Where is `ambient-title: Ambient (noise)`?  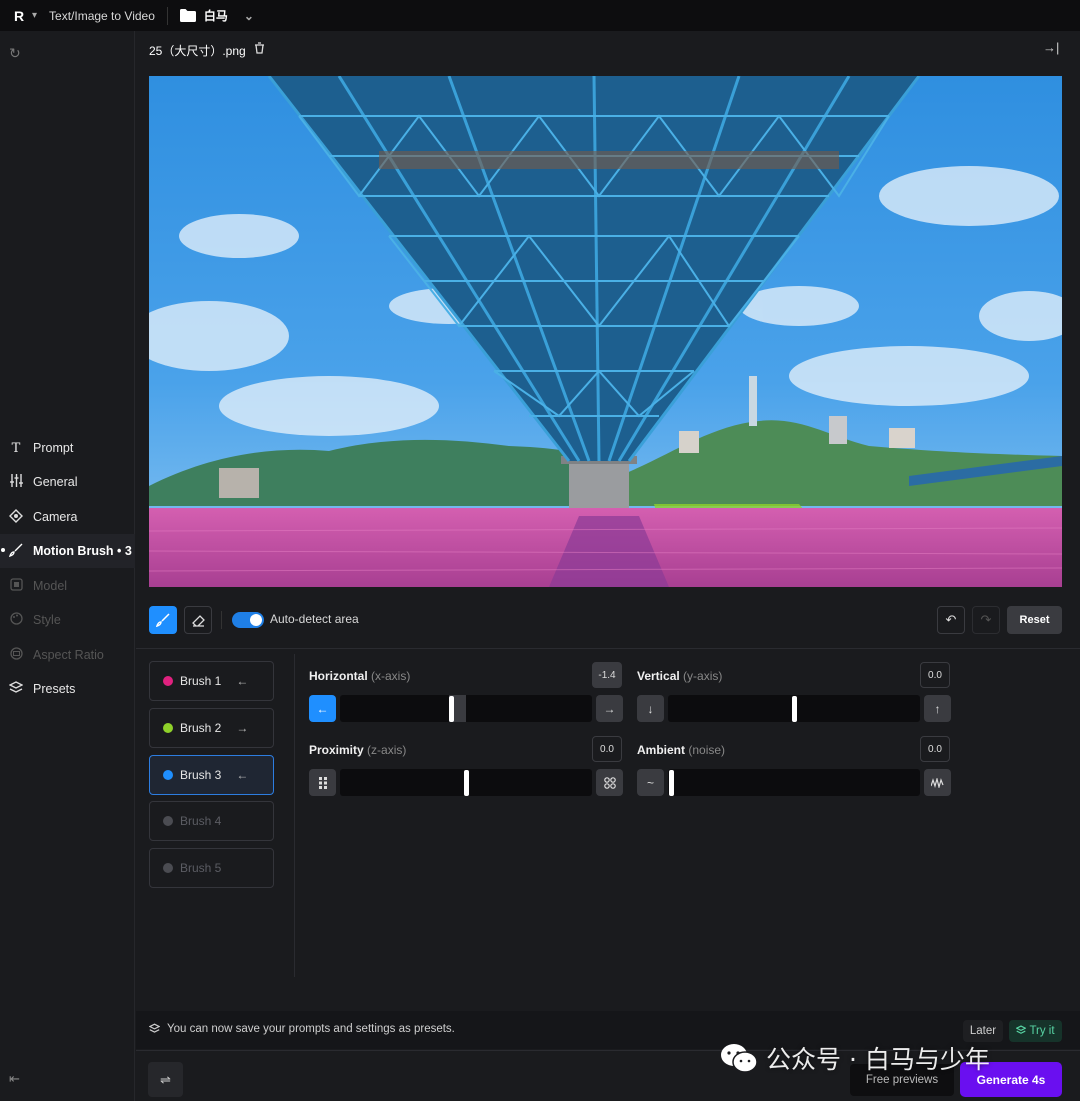 ambient-title: Ambient (noise) is located at coordinates (681, 750).